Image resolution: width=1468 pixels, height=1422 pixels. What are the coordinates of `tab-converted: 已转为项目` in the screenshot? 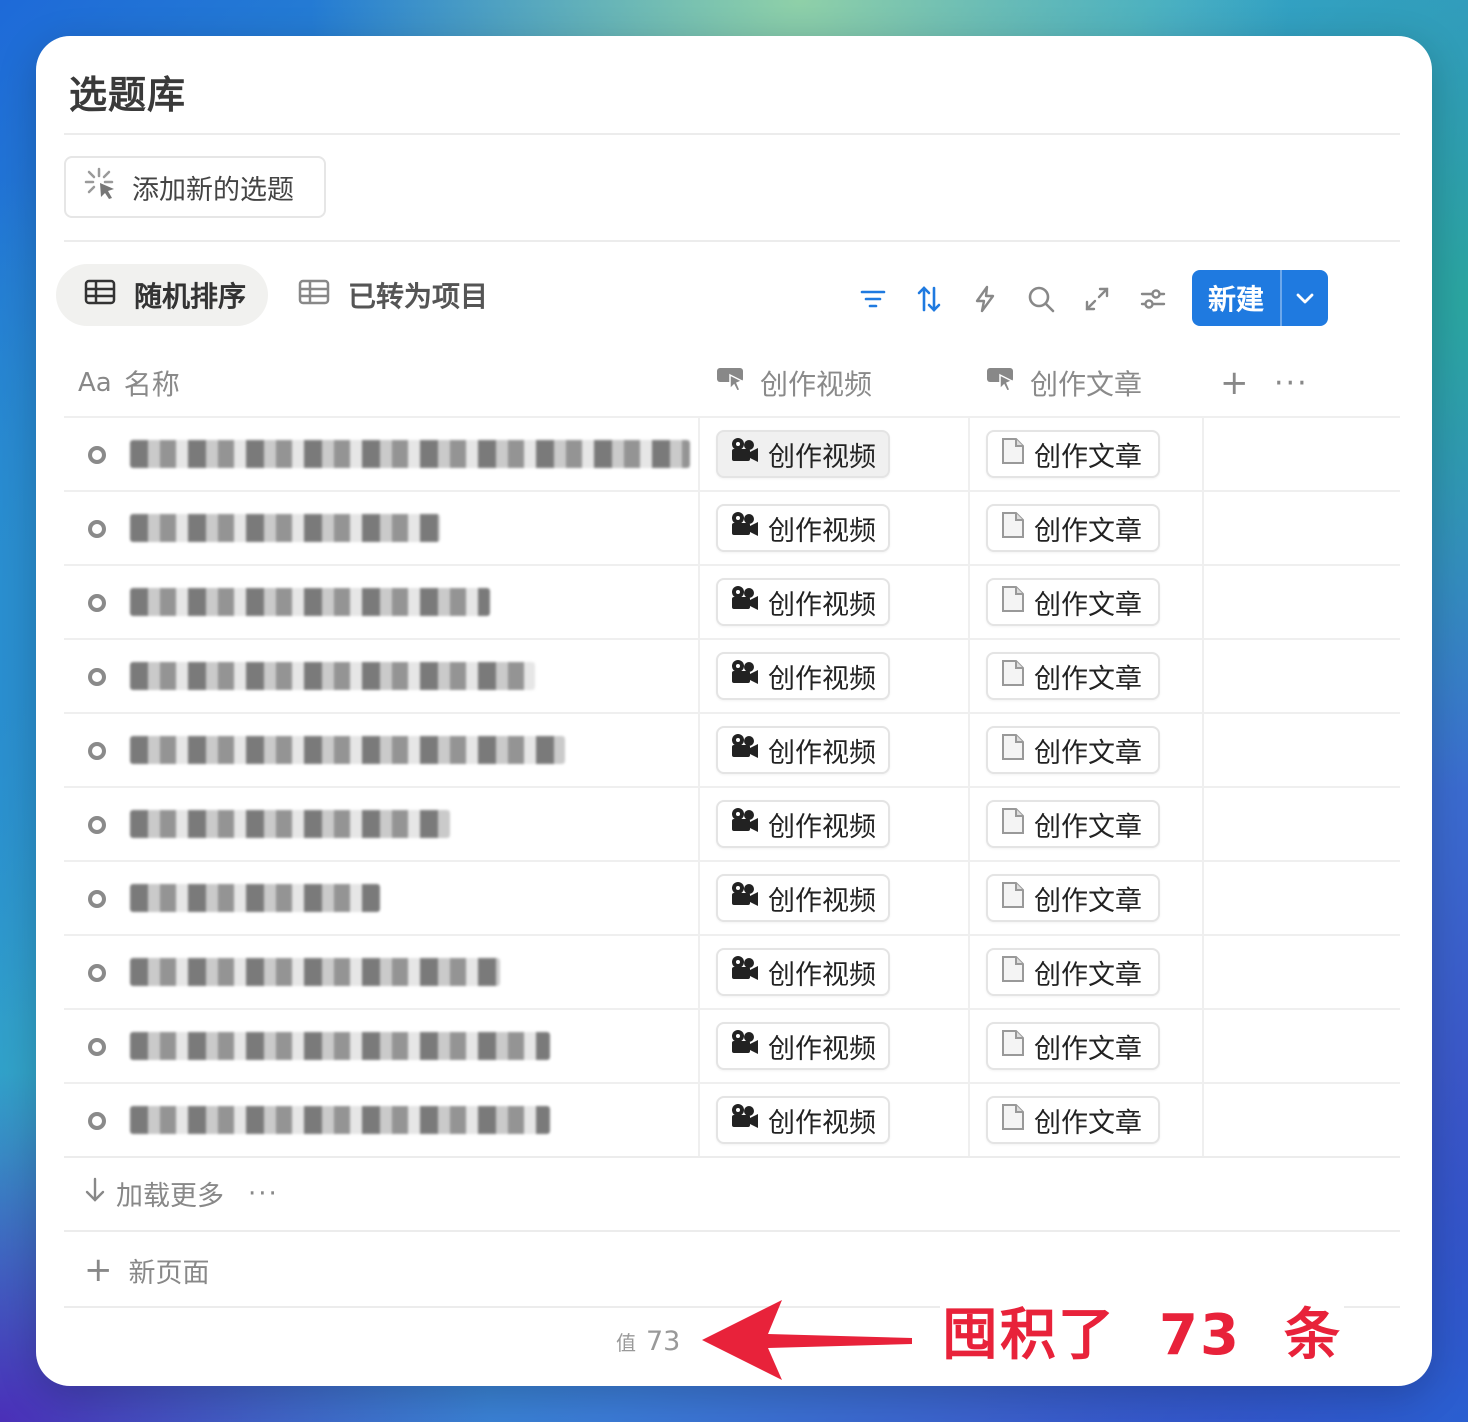 It's located at (393, 295).